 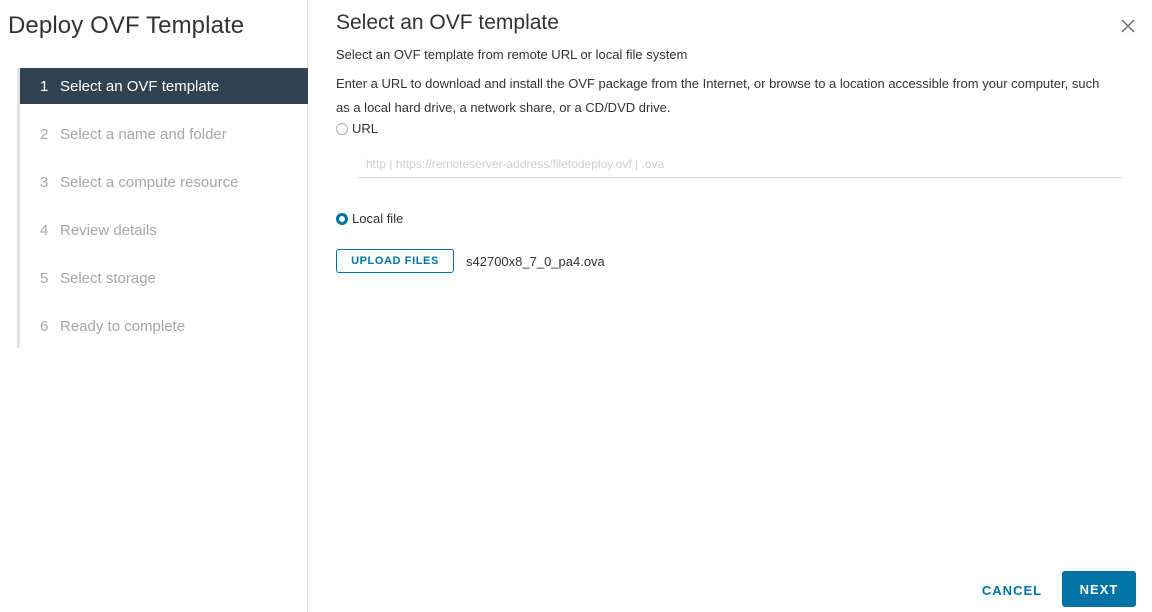 I want to click on step-number: 5, so click(x=44, y=278).